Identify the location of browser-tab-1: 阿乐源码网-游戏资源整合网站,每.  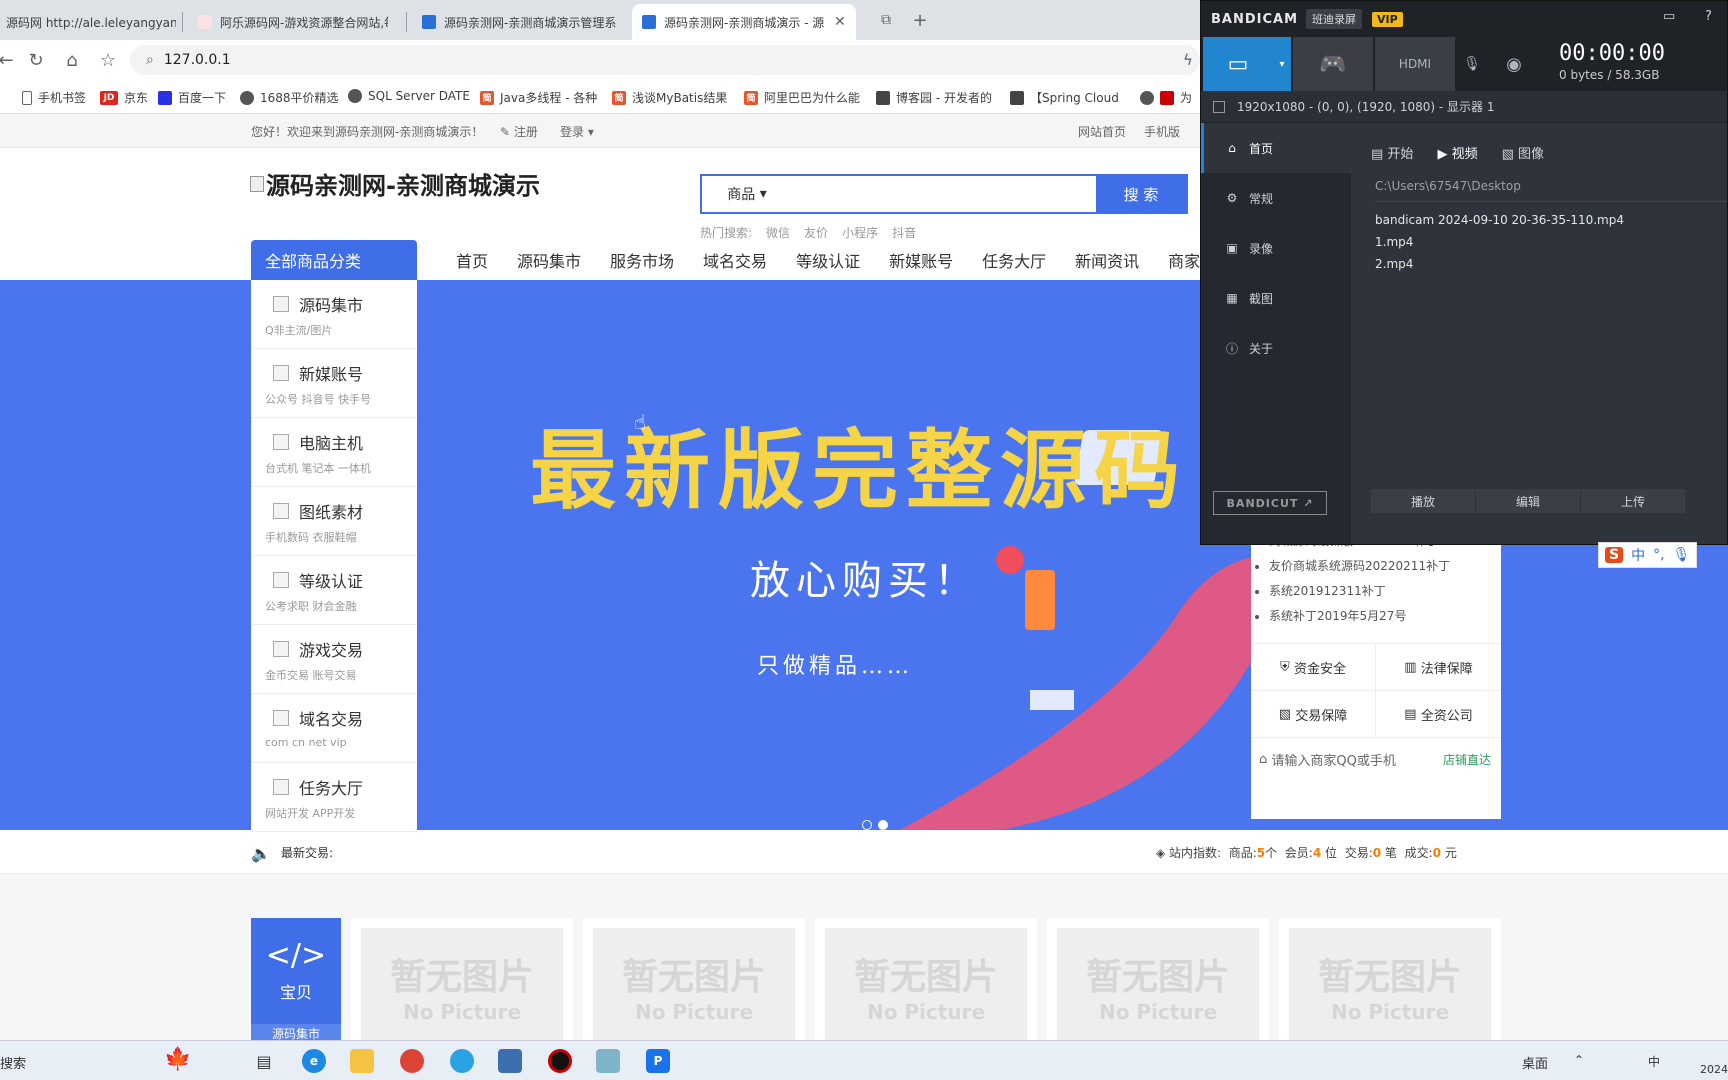
(288, 22).